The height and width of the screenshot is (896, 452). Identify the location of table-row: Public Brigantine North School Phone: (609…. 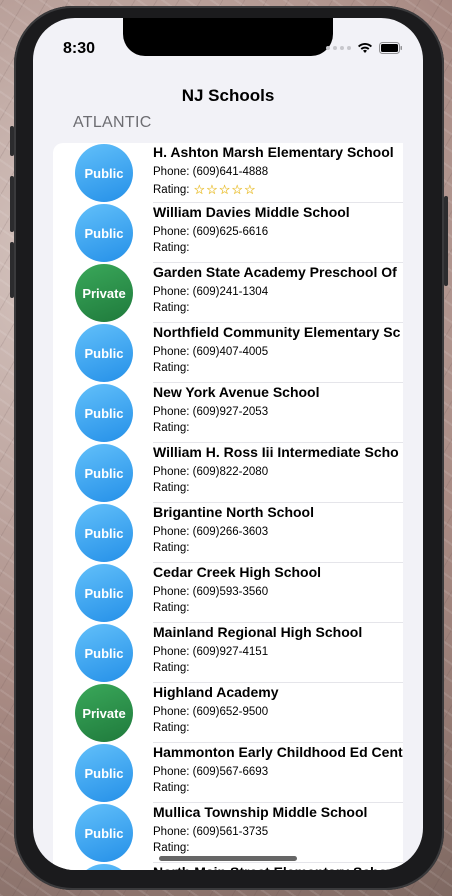
(228, 533).